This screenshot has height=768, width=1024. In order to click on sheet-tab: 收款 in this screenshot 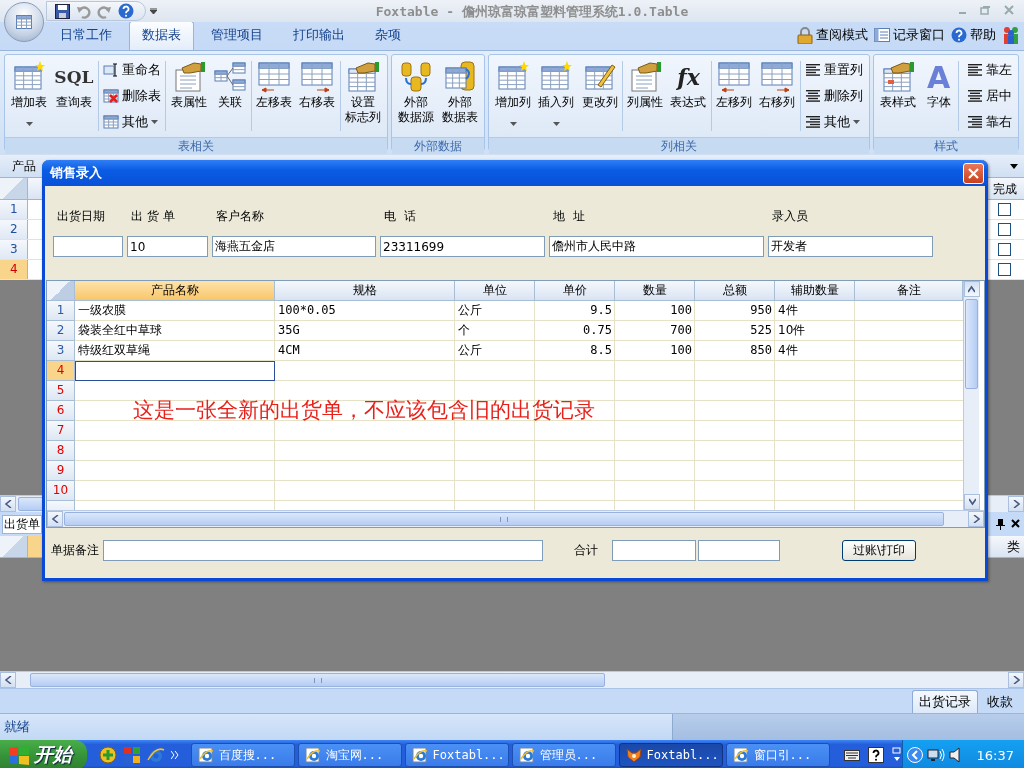, I will do `click(1000, 701)`.